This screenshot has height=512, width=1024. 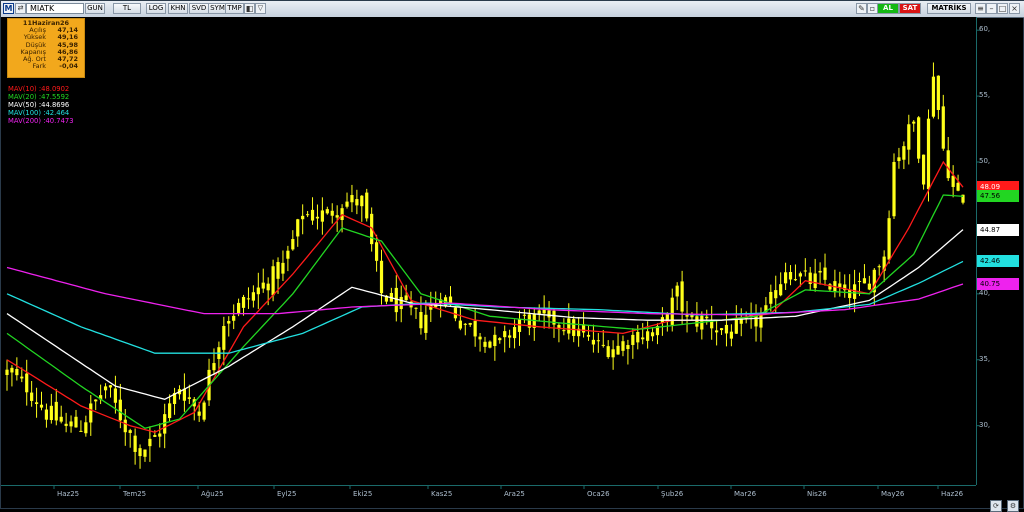 I want to click on menu-icon: ≡, so click(x=980, y=8).